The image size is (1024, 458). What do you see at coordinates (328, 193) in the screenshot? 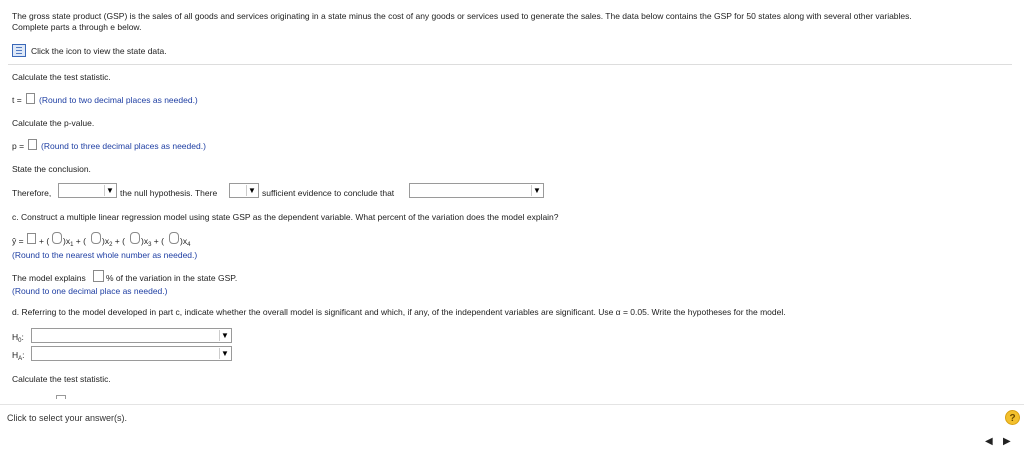
I see `sufficient-evidence-text: sufficient evidence to conclude that` at bounding box center [328, 193].